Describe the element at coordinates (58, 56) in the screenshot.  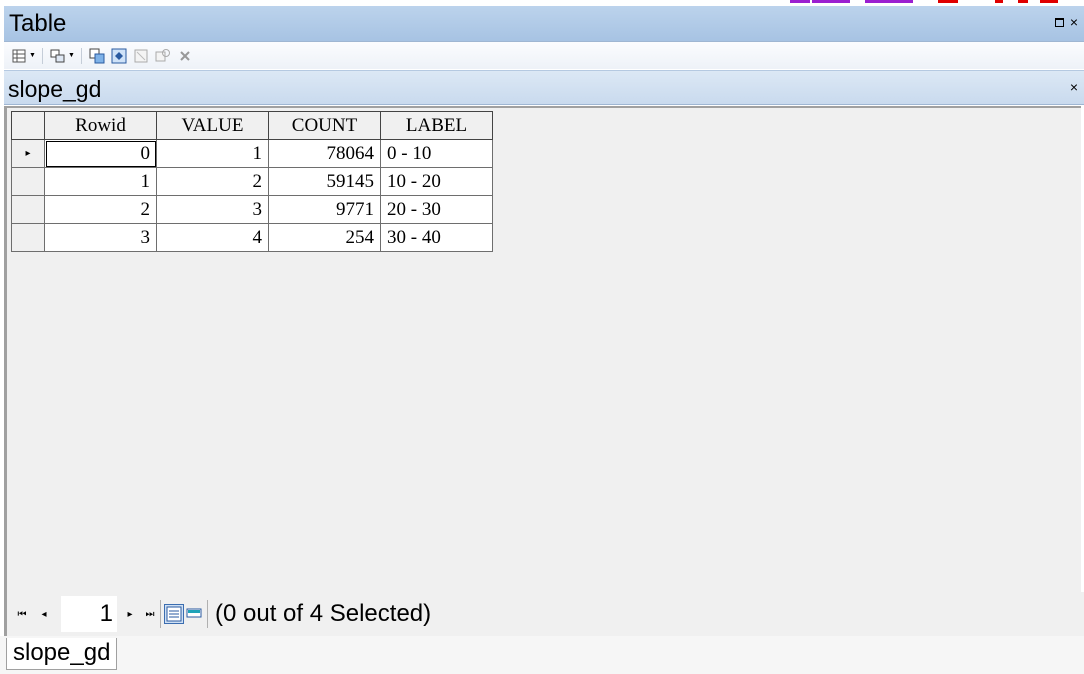
I see `related-tables-icon` at that location.